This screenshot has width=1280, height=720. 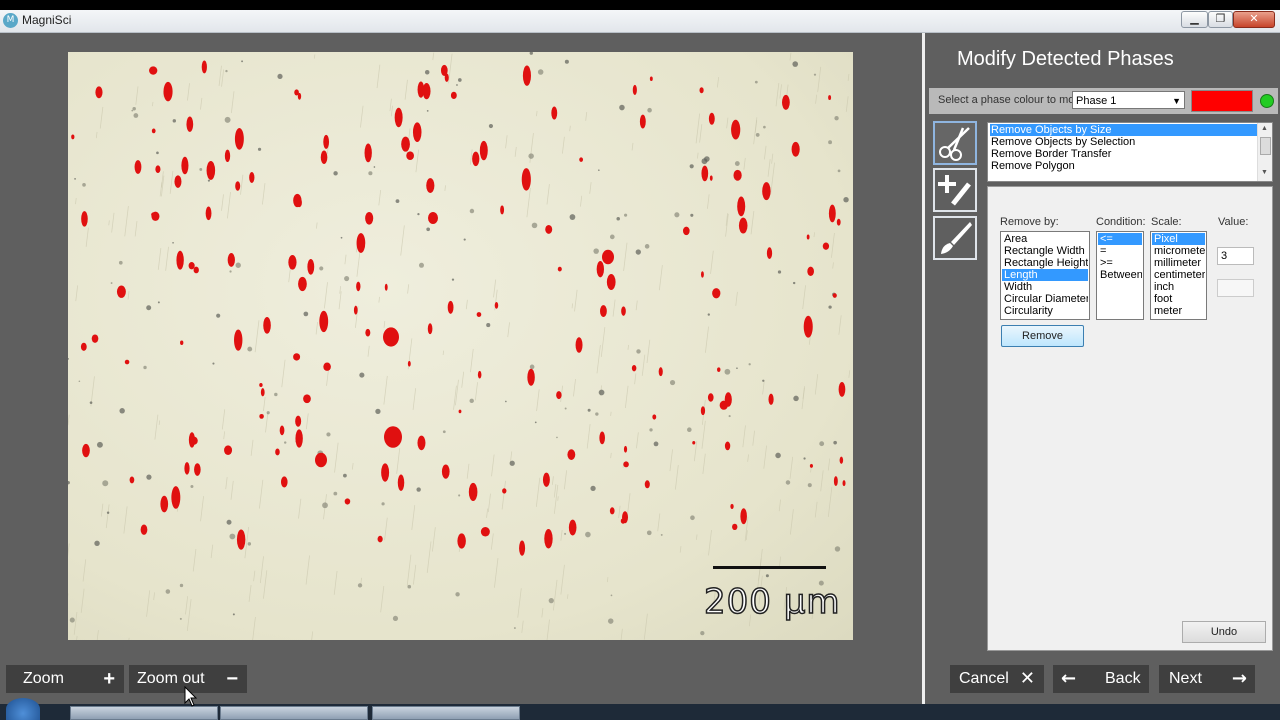 What do you see at coordinates (1045, 299) in the screenshot?
I see `remove-by-option: Circular Diameter` at bounding box center [1045, 299].